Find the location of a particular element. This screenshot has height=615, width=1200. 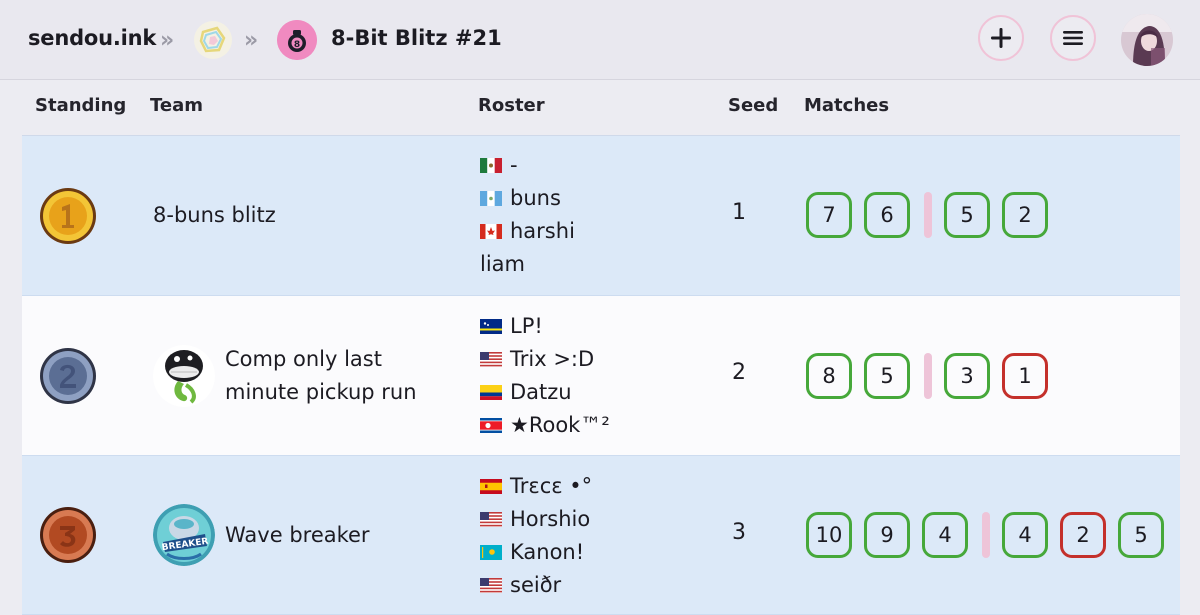

roster-player: Kanon! is located at coordinates (536, 552).